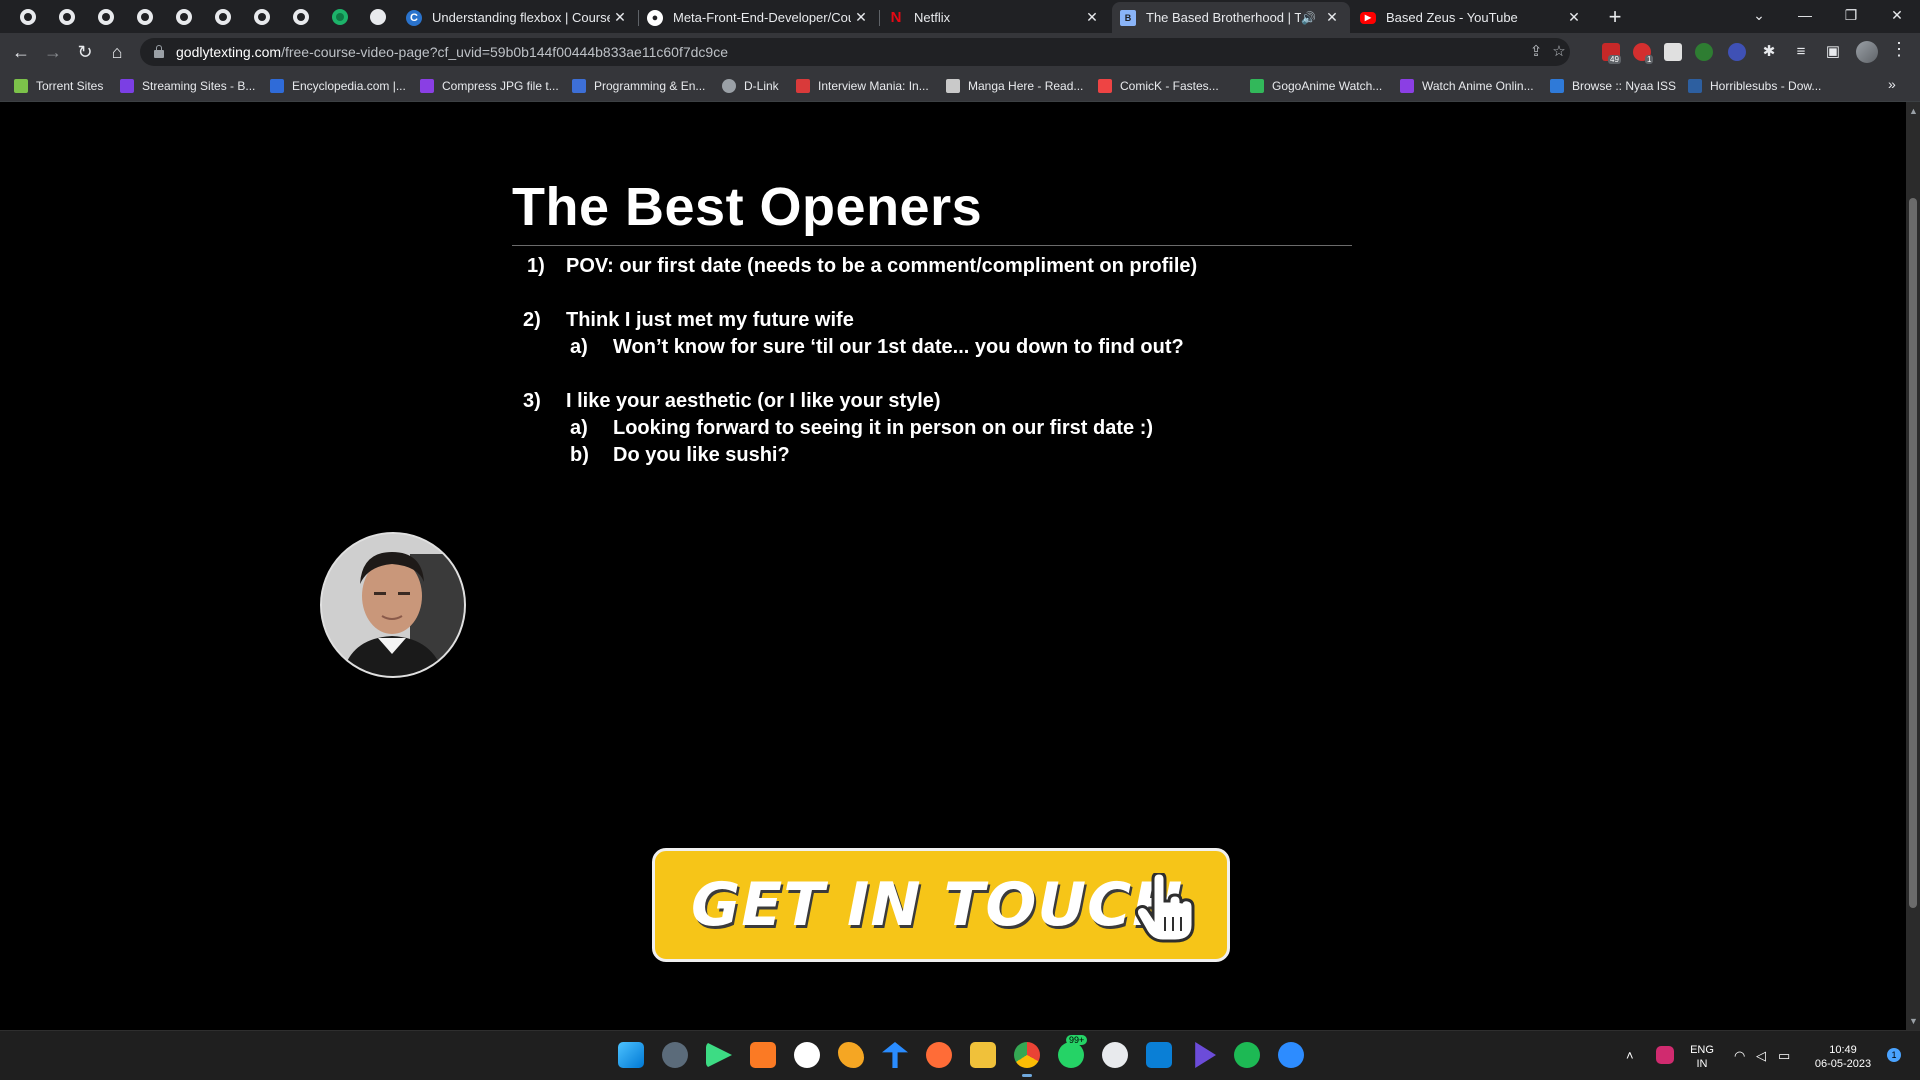  What do you see at coordinates (532, 401) in the screenshot?
I see `list-number: 3)` at bounding box center [532, 401].